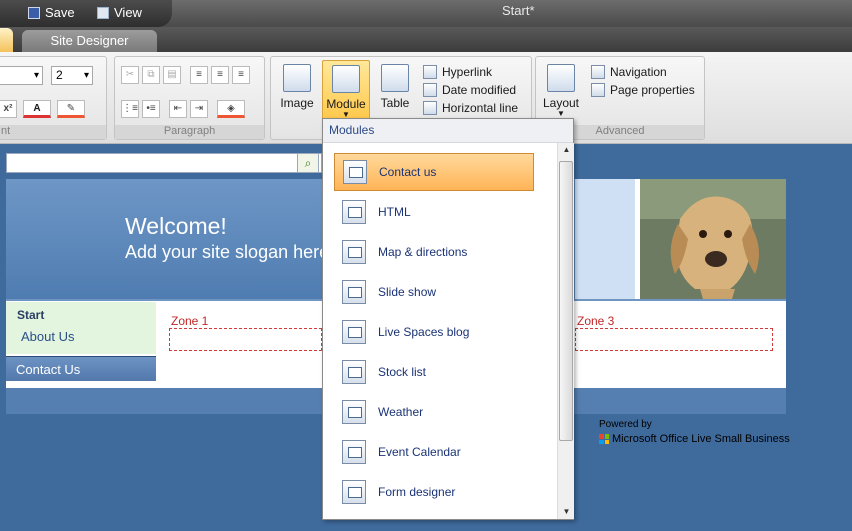  What do you see at coordinates (434, 492) in the screenshot?
I see `module-item-form-designer: Form designer` at bounding box center [434, 492].